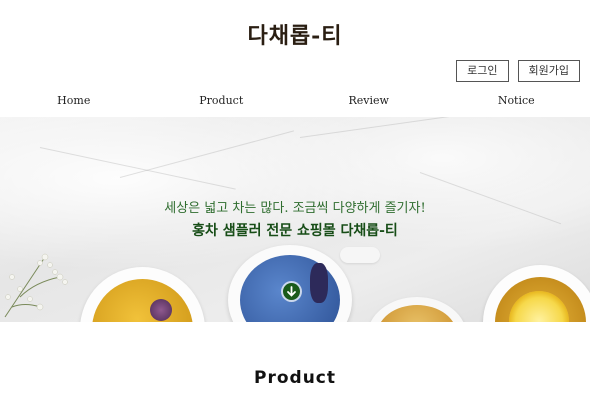  I want to click on site-logo: 다채롭-티, so click(295, 34).